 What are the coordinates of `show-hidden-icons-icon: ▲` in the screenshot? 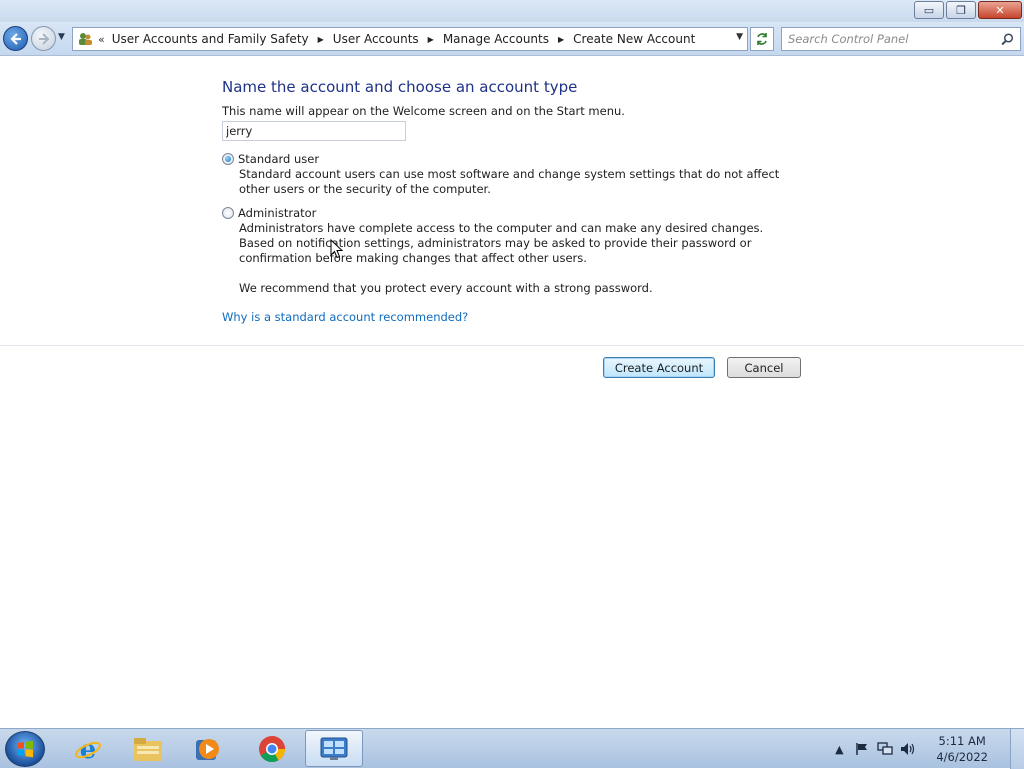 It's located at (839, 749).